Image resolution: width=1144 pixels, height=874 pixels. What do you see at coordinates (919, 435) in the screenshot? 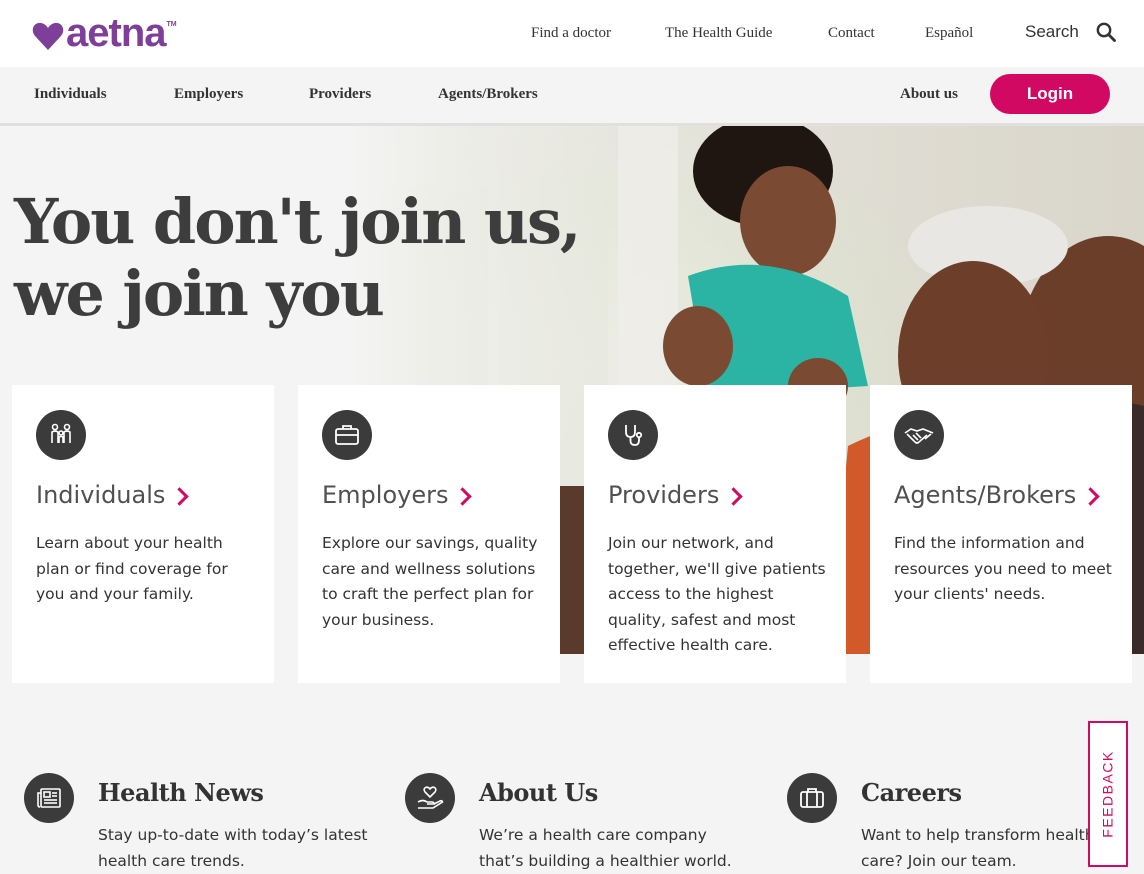
I see `handshake-icon` at bounding box center [919, 435].